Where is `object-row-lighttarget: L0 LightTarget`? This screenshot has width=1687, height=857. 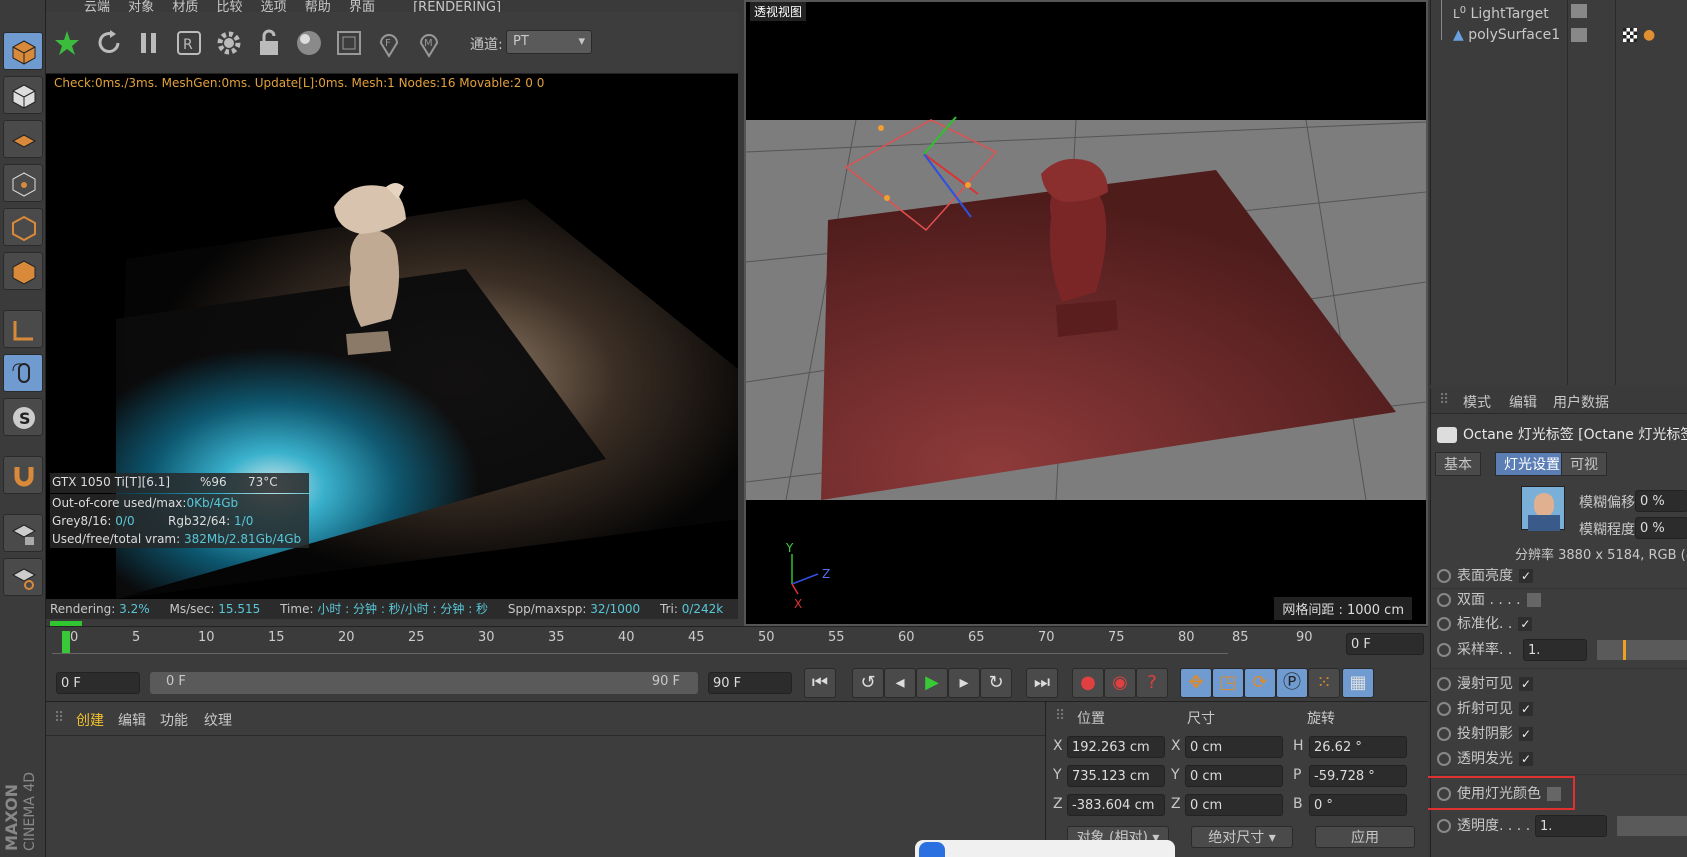 object-row-lighttarget: L0 LightTarget is located at coordinates (1501, 11).